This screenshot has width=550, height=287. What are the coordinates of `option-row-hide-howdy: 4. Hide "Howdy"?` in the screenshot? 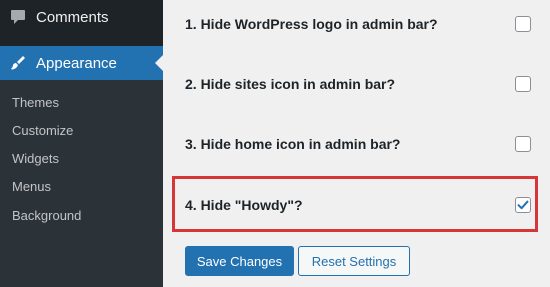 It's located at (358, 205).